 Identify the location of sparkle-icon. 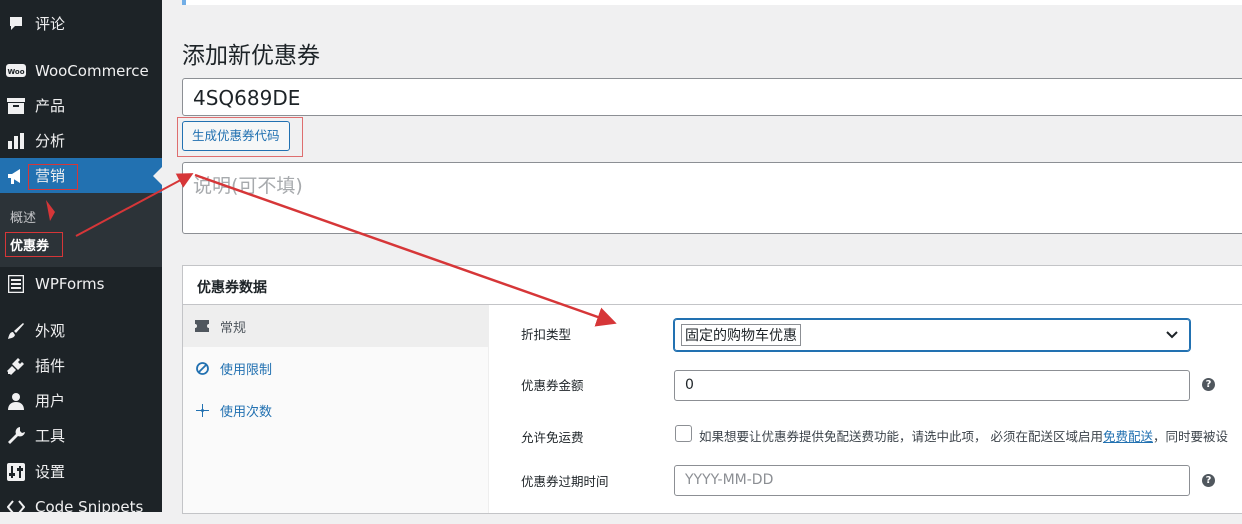
(202, 410).